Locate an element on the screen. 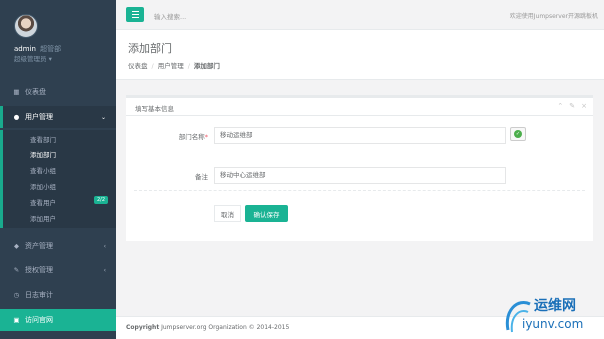  profile-role: 超管部 is located at coordinates (51, 49).